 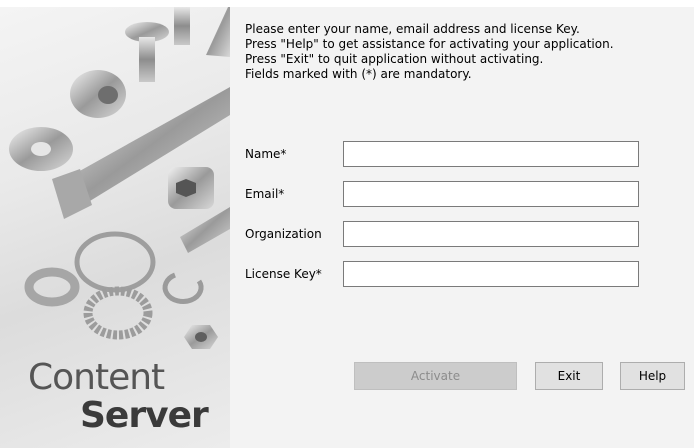 I want to click on circlip, so click(x=115, y=262).